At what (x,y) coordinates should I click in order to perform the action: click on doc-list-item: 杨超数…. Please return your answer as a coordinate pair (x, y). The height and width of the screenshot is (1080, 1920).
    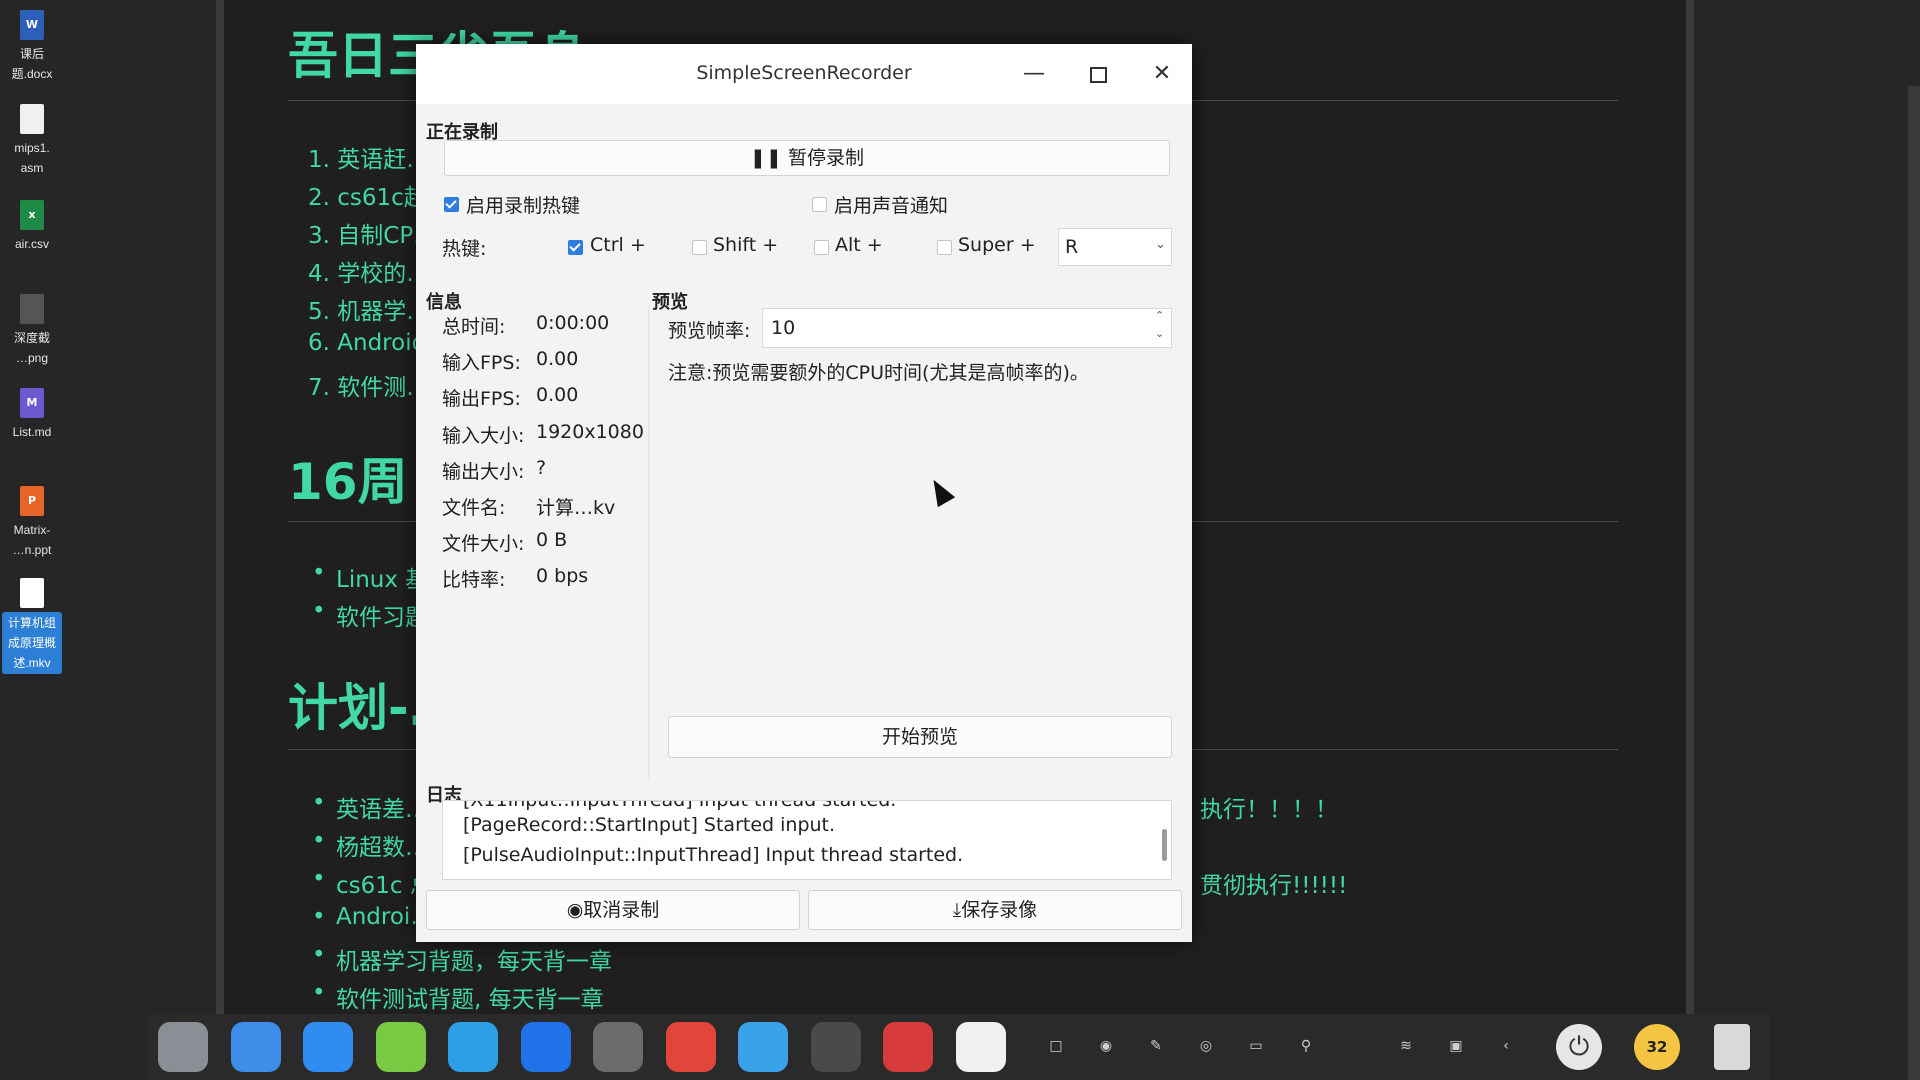
    Looking at the image, I should click on (382, 848).